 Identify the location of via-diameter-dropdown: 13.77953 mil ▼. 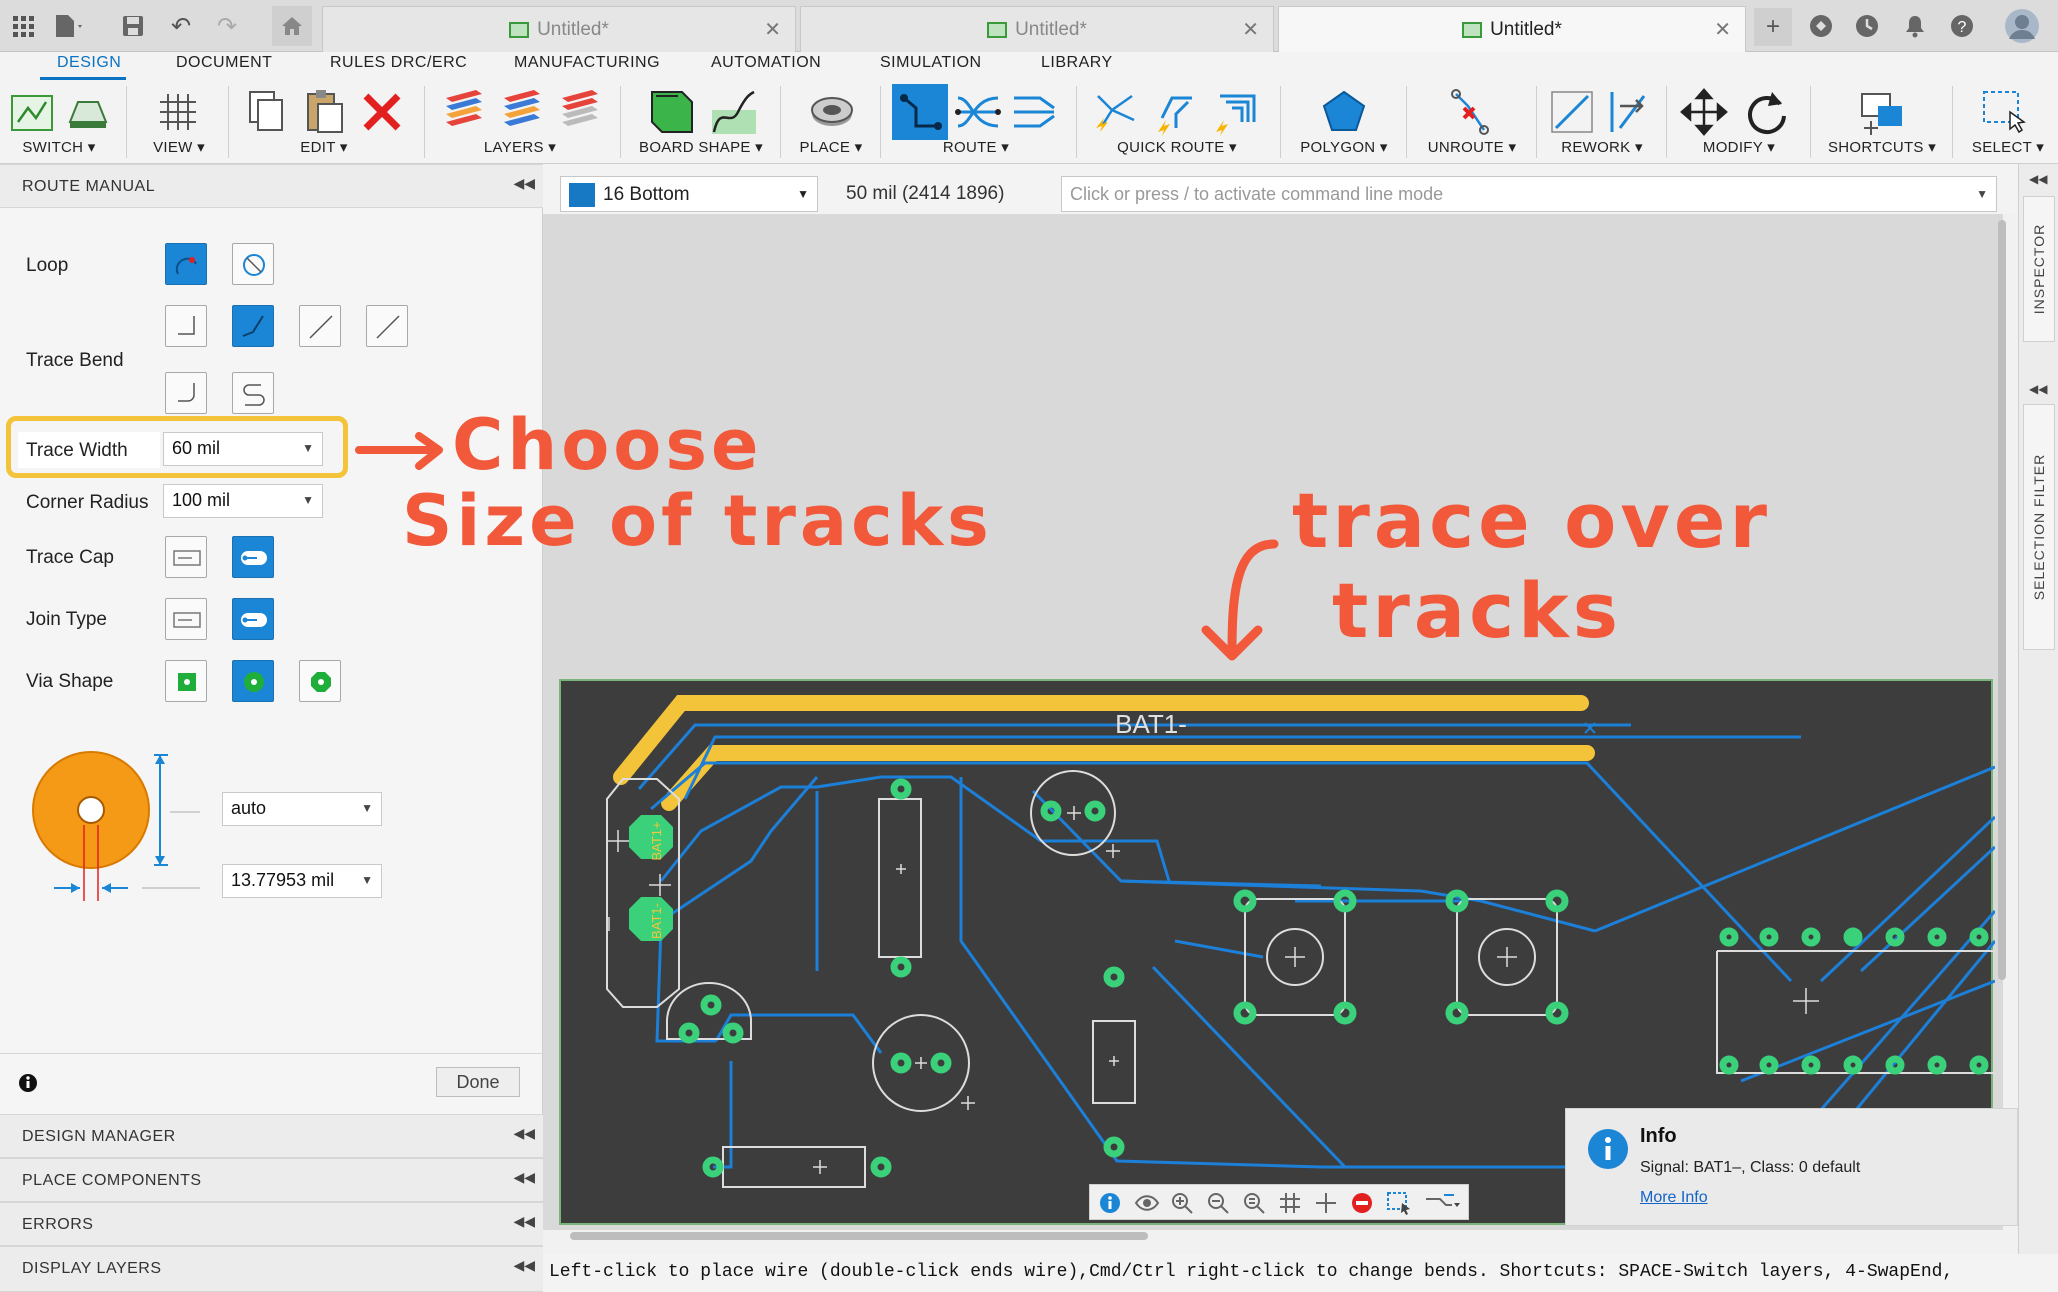
(302, 881).